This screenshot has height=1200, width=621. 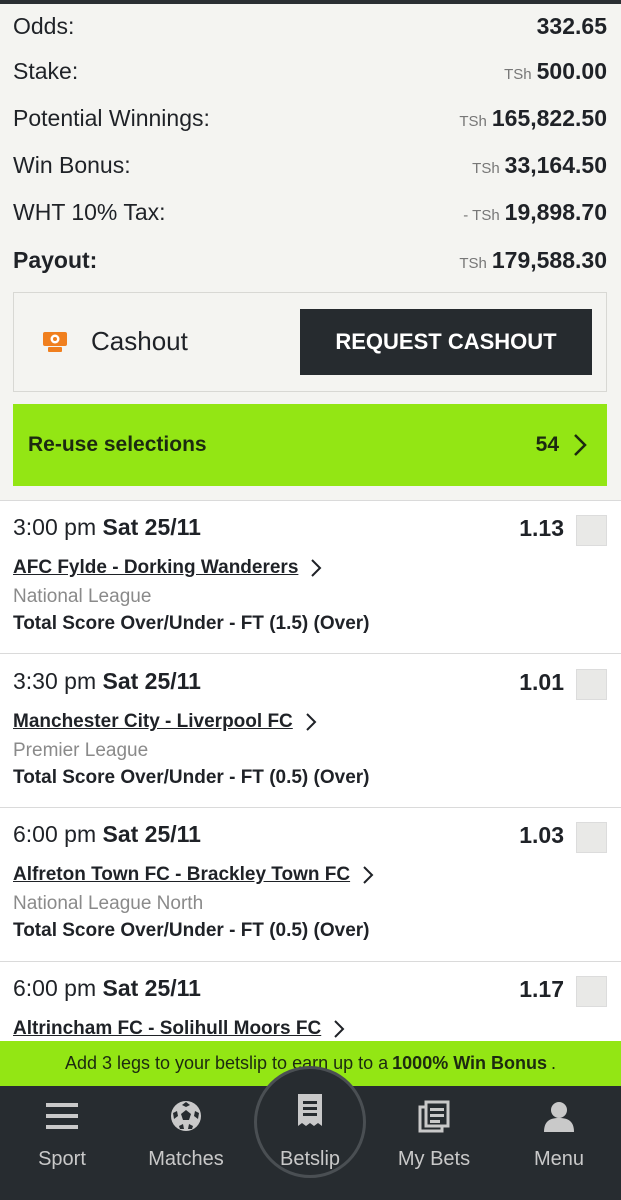 I want to click on odds-row: Odds: 332.65, so click(x=310, y=26).